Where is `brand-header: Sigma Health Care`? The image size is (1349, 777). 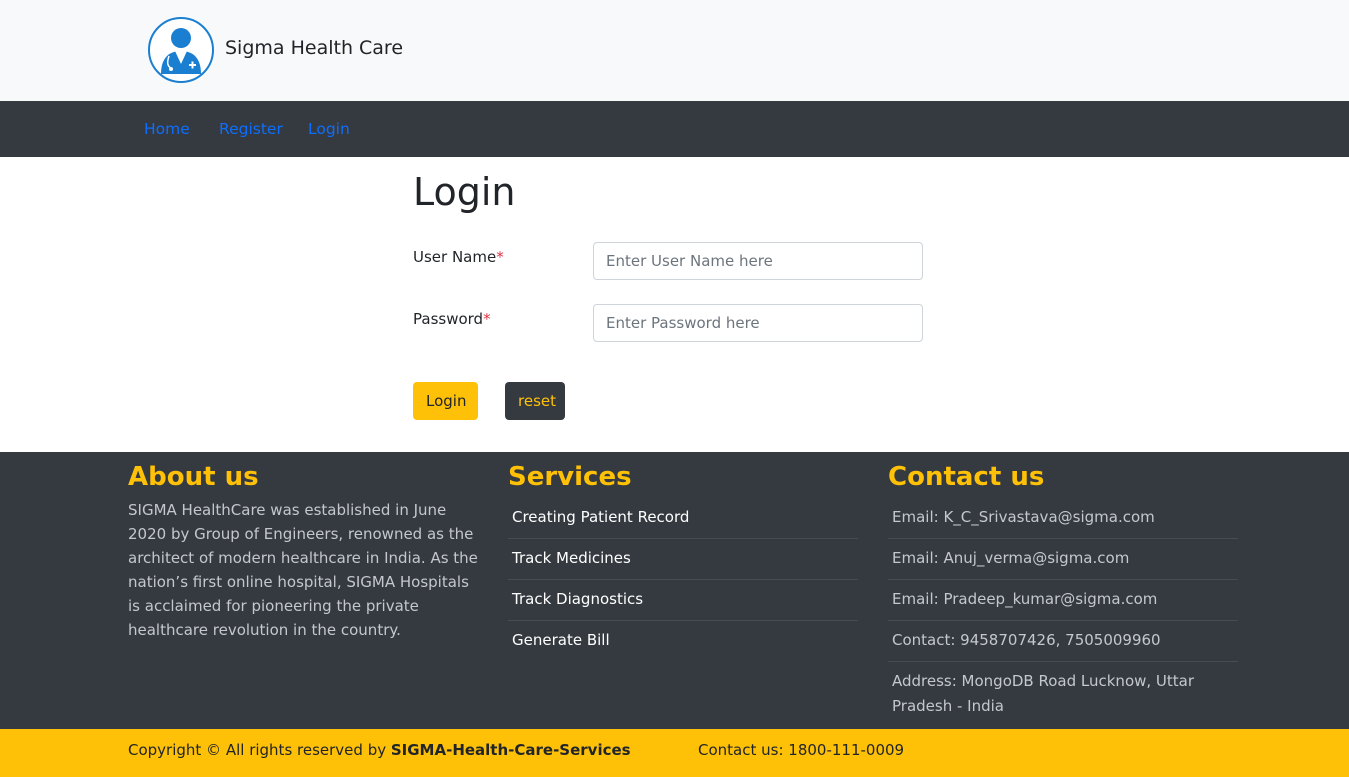 brand-header: Sigma Health Care is located at coordinates (674, 50).